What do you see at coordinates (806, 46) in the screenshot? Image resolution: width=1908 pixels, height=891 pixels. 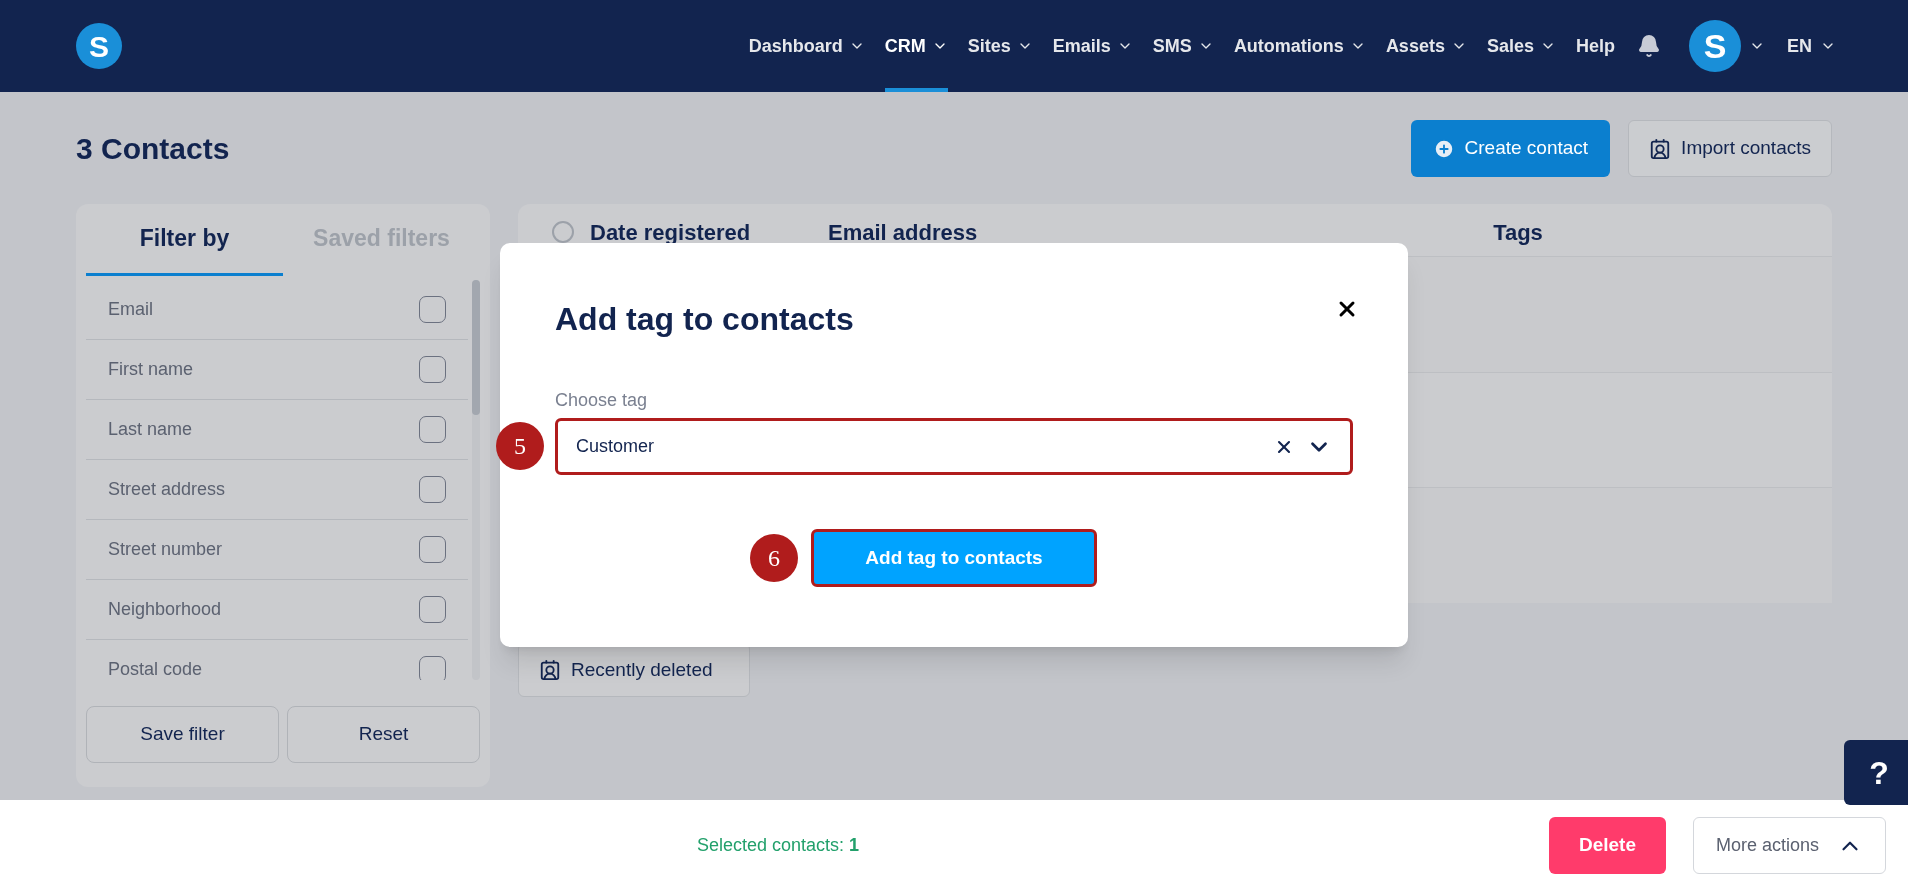 I see `nav-menu-item: Dashboard` at bounding box center [806, 46].